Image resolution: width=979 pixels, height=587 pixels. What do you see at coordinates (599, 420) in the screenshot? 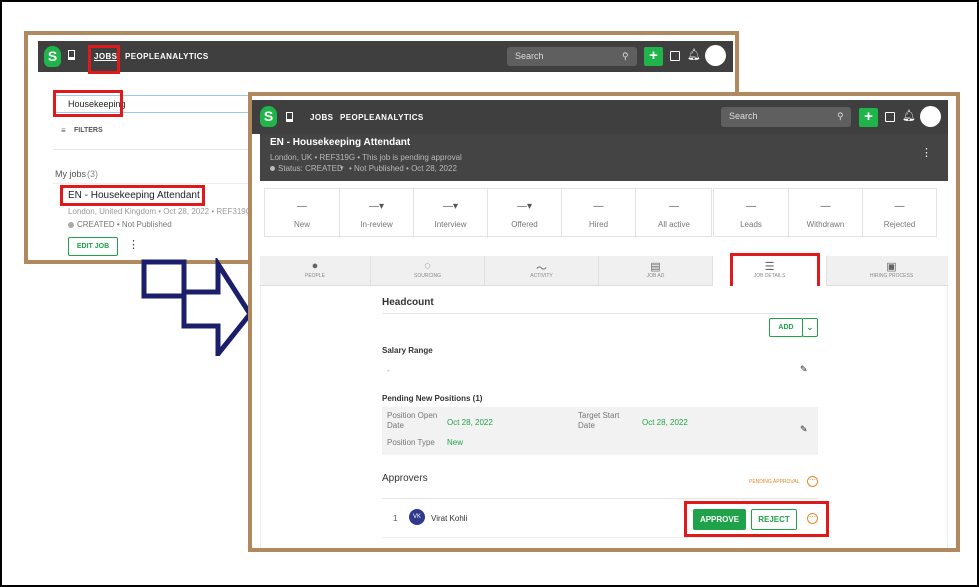
I see `target-start-date-label: Target Start Date` at bounding box center [599, 420].